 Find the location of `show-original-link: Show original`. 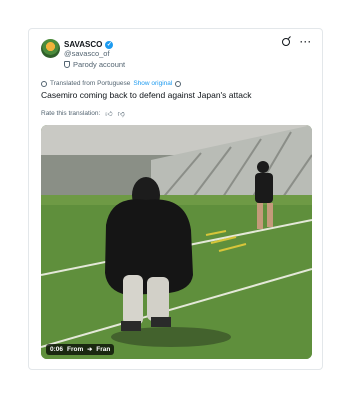

show-original-link: Show original is located at coordinates (152, 83).